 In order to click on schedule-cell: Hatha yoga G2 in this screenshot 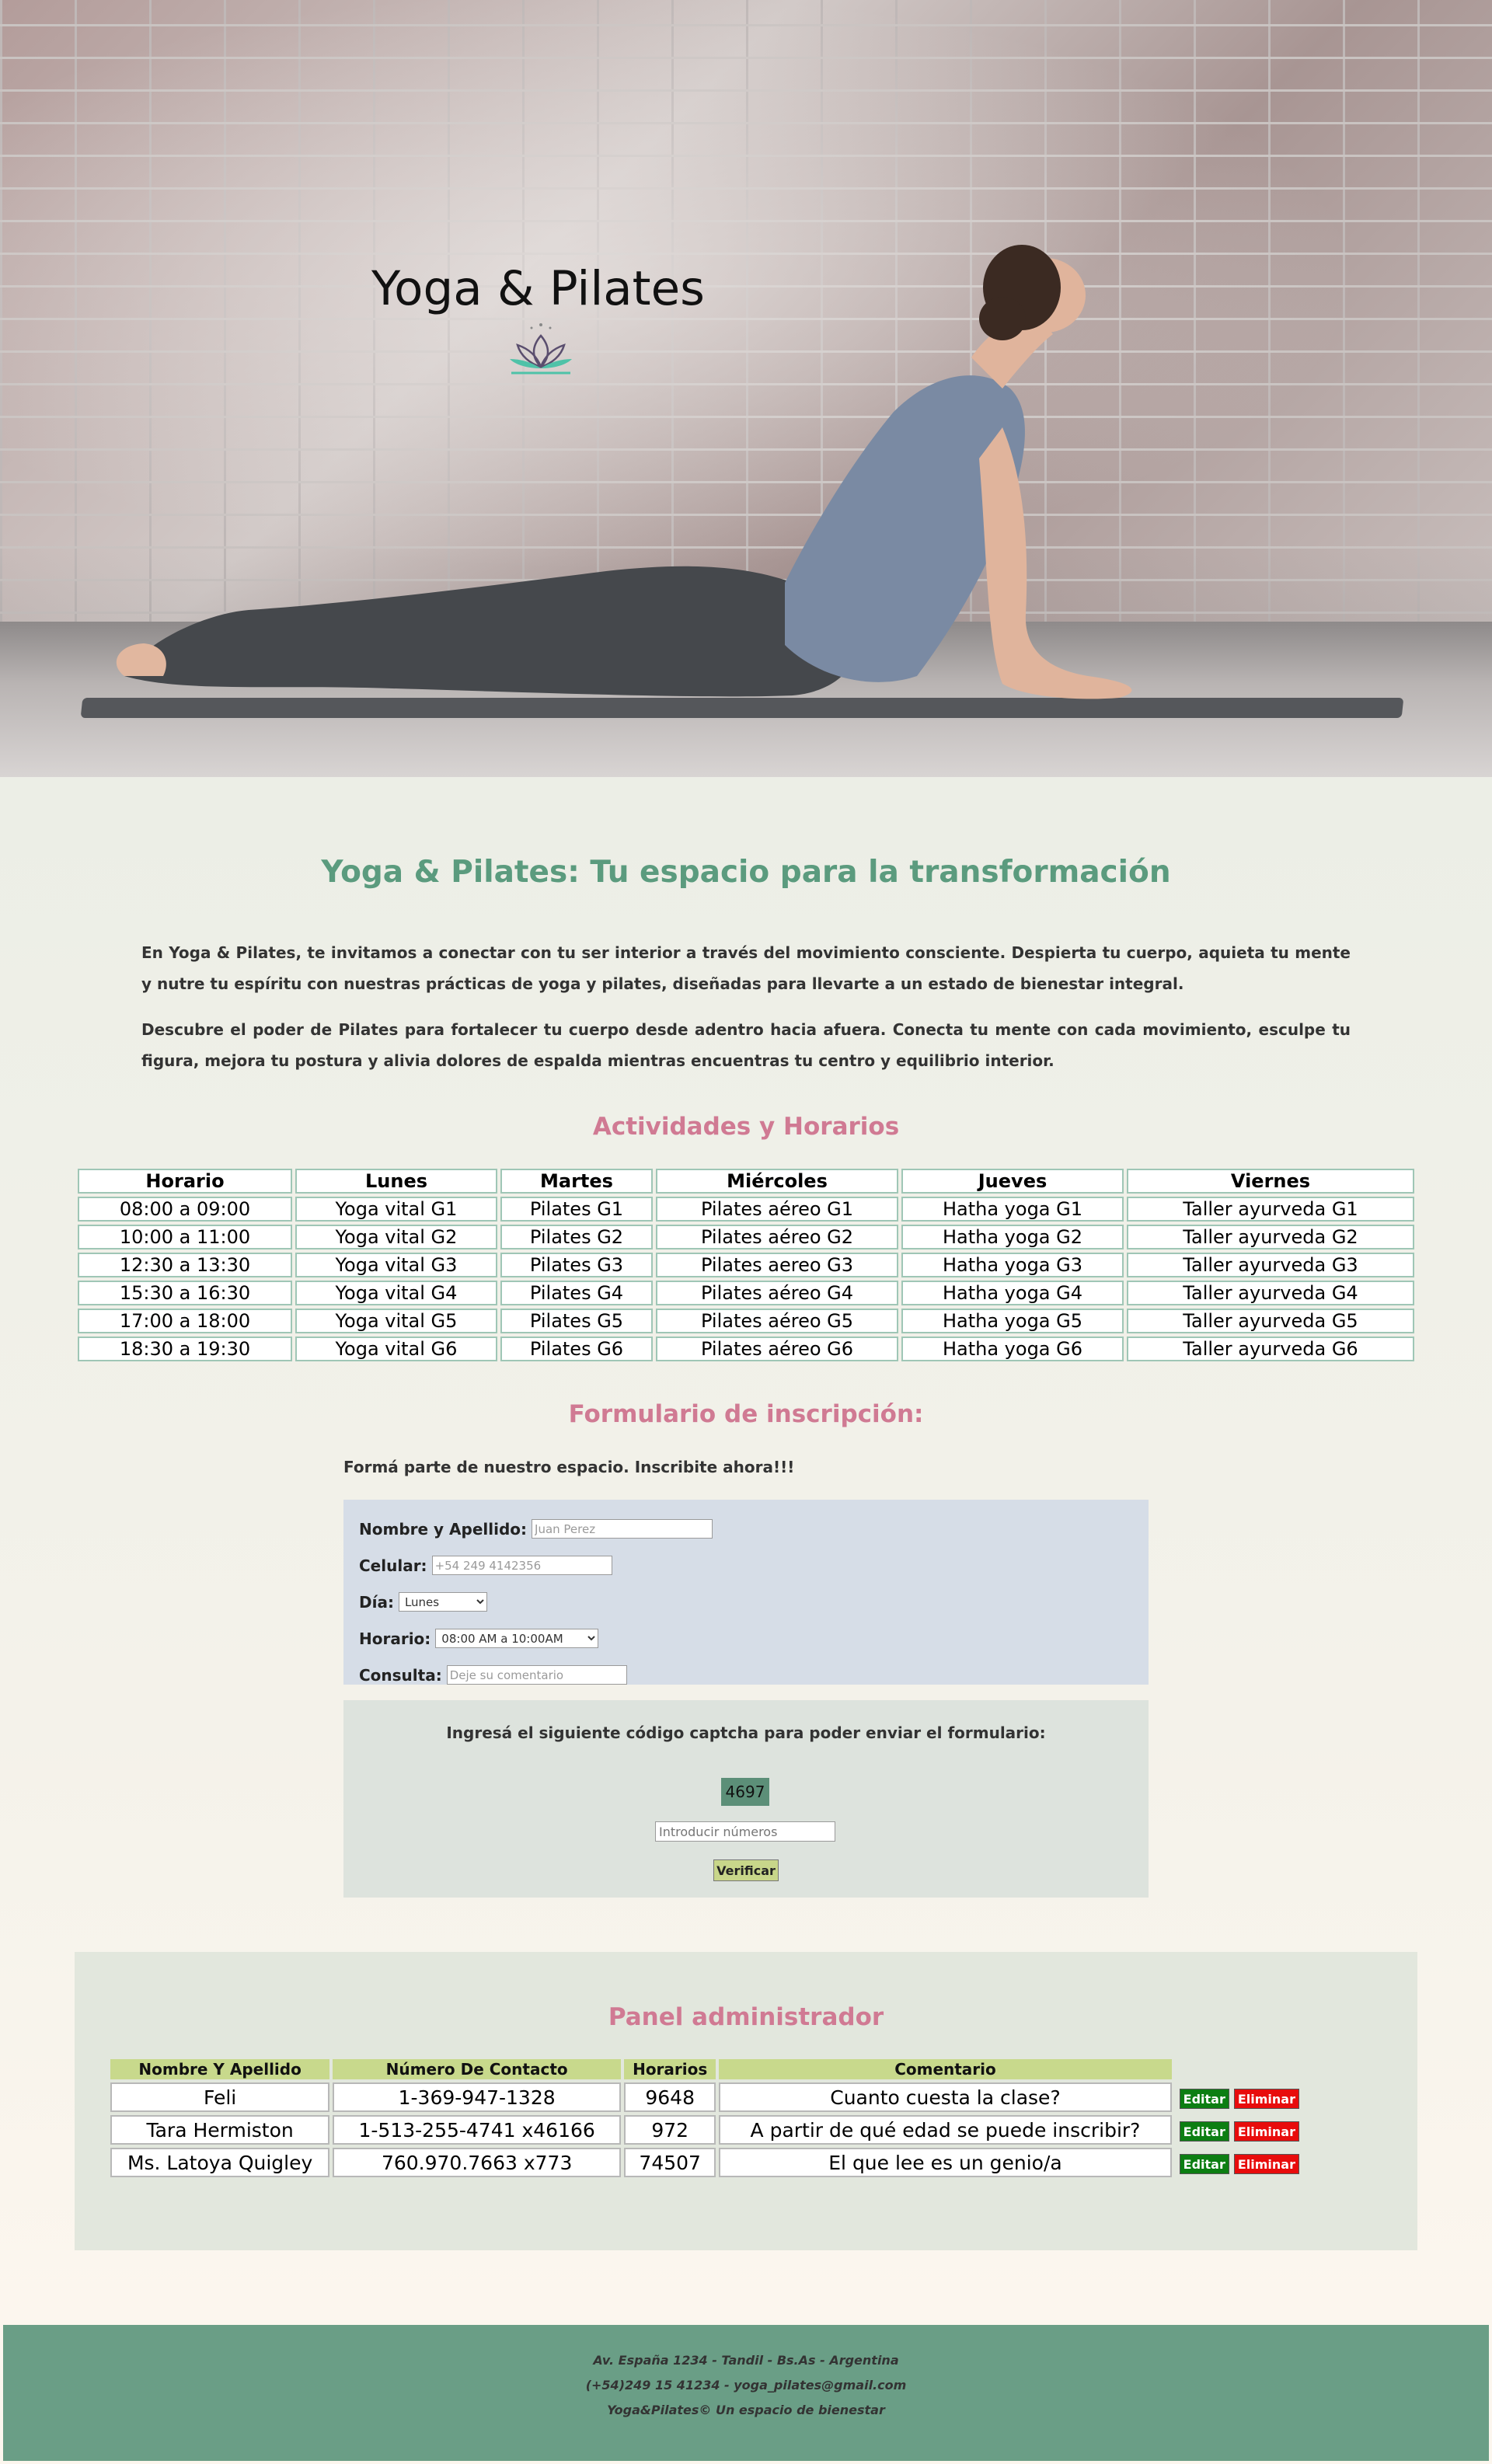, I will do `click(1012, 1237)`.